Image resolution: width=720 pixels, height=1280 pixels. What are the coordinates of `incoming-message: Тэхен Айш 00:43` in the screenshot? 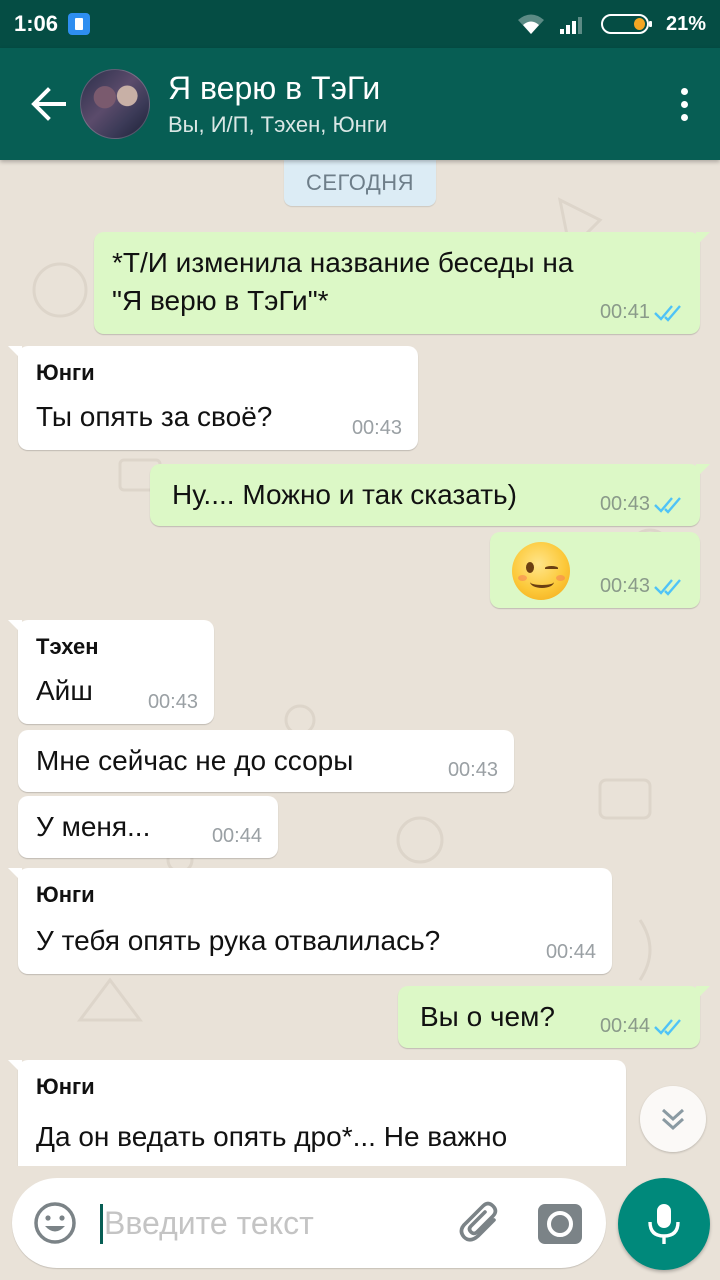 It's located at (111, 672).